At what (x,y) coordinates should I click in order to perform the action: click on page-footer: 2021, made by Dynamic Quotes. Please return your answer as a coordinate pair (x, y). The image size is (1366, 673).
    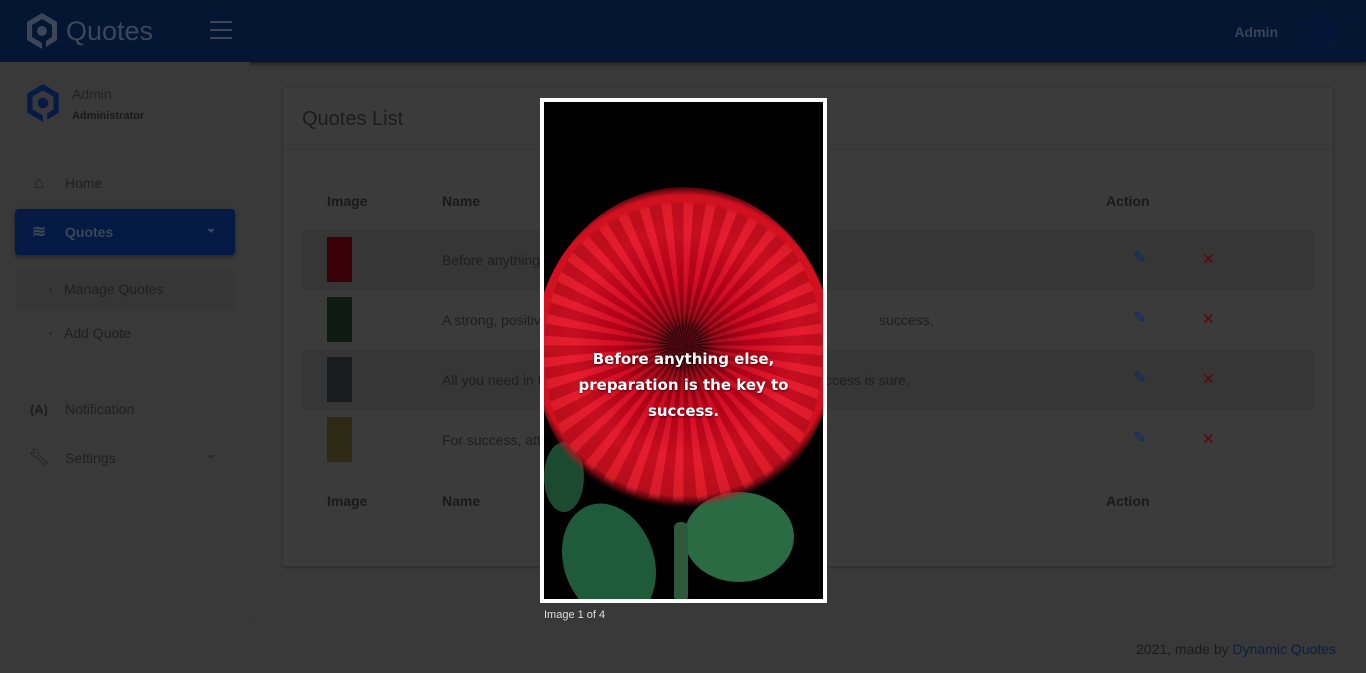
    Looking at the image, I should click on (808, 646).